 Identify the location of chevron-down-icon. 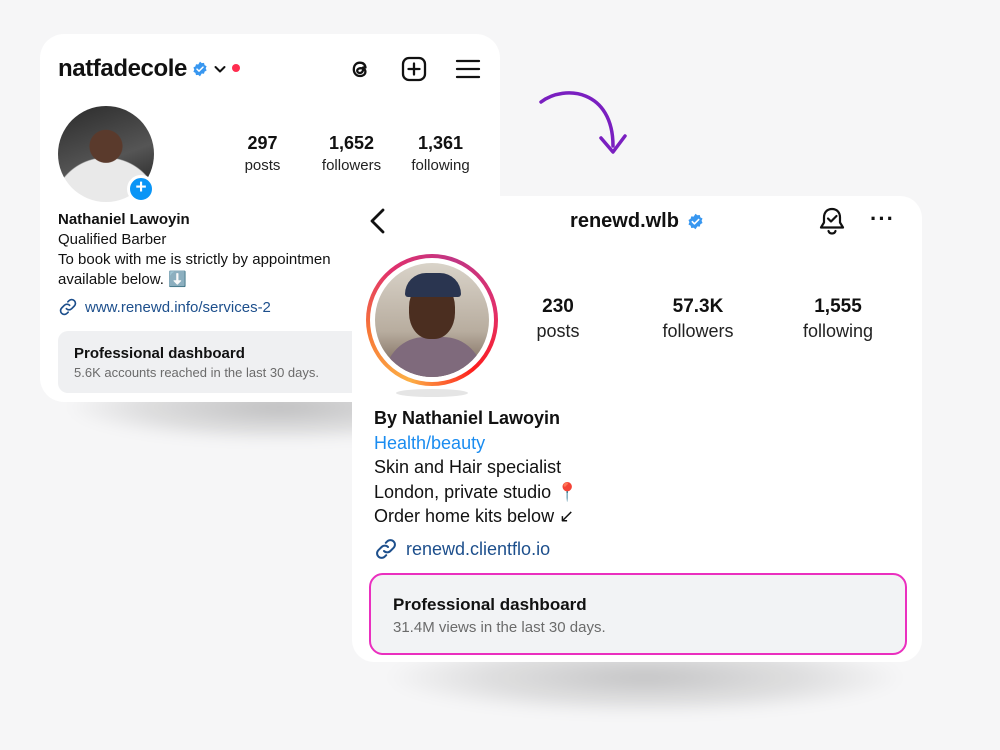
(220, 69).